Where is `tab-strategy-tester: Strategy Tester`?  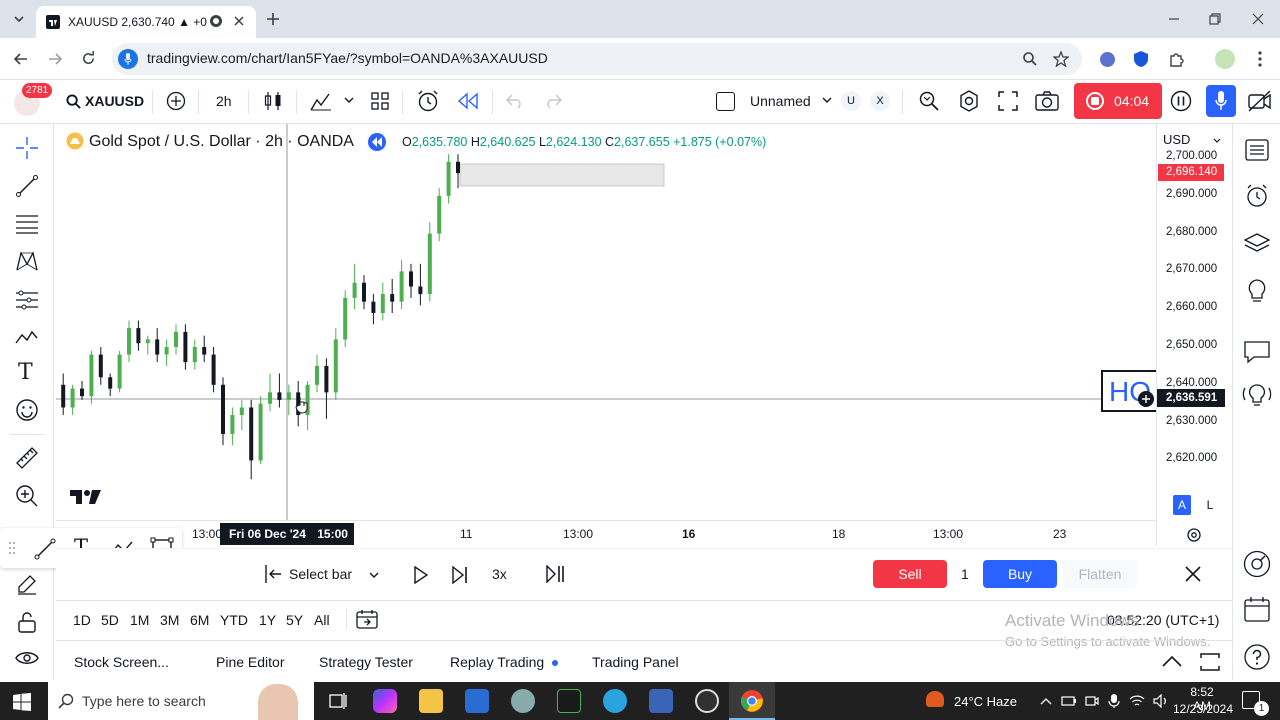 tab-strategy-tester: Strategy Tester is located at coordinates (366, 662).